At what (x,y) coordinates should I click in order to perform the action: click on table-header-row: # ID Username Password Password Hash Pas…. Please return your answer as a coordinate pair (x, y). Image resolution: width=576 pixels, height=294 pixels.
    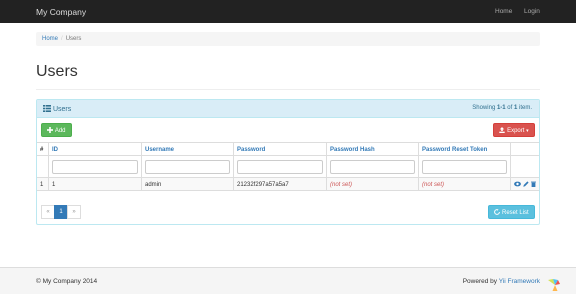
    Looking at the image, I should click on (288, 149).